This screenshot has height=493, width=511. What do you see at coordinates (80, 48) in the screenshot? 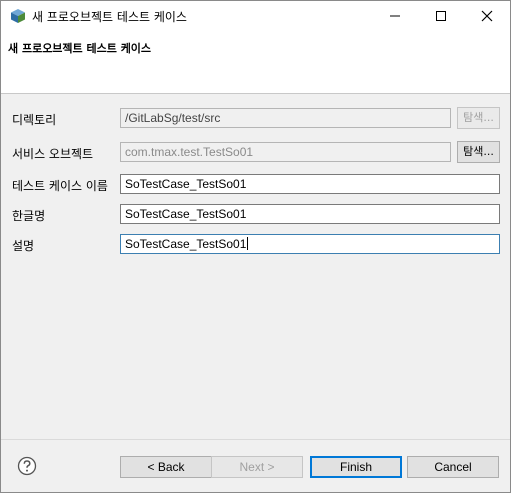
I see `page-title: 새 프로오브젝트 테스트 케이스` at bounding box center [80, 48].